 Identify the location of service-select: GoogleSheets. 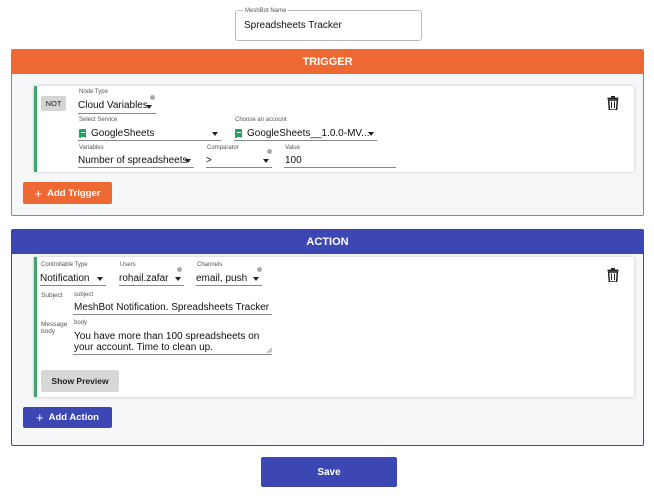
(149, 133).